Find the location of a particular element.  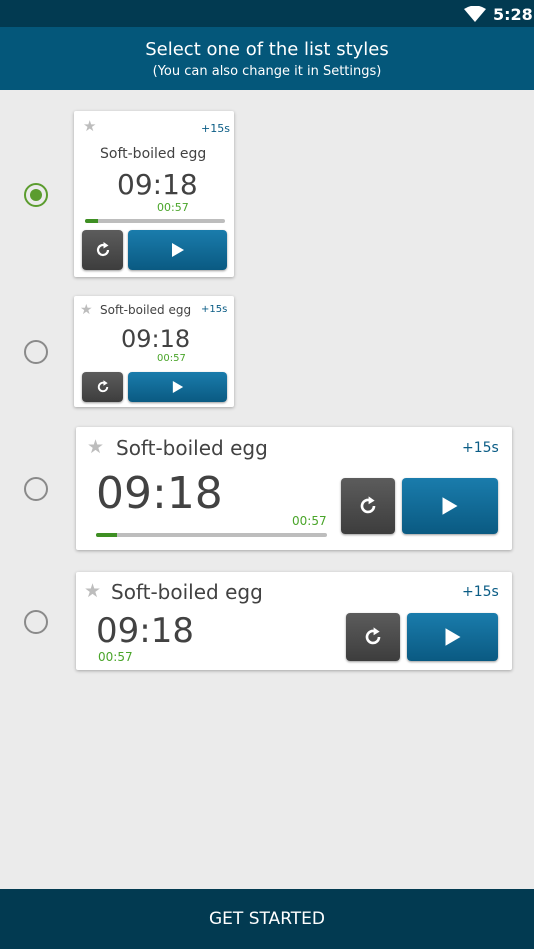

style-4-radio is located at coordinates (36, 622).